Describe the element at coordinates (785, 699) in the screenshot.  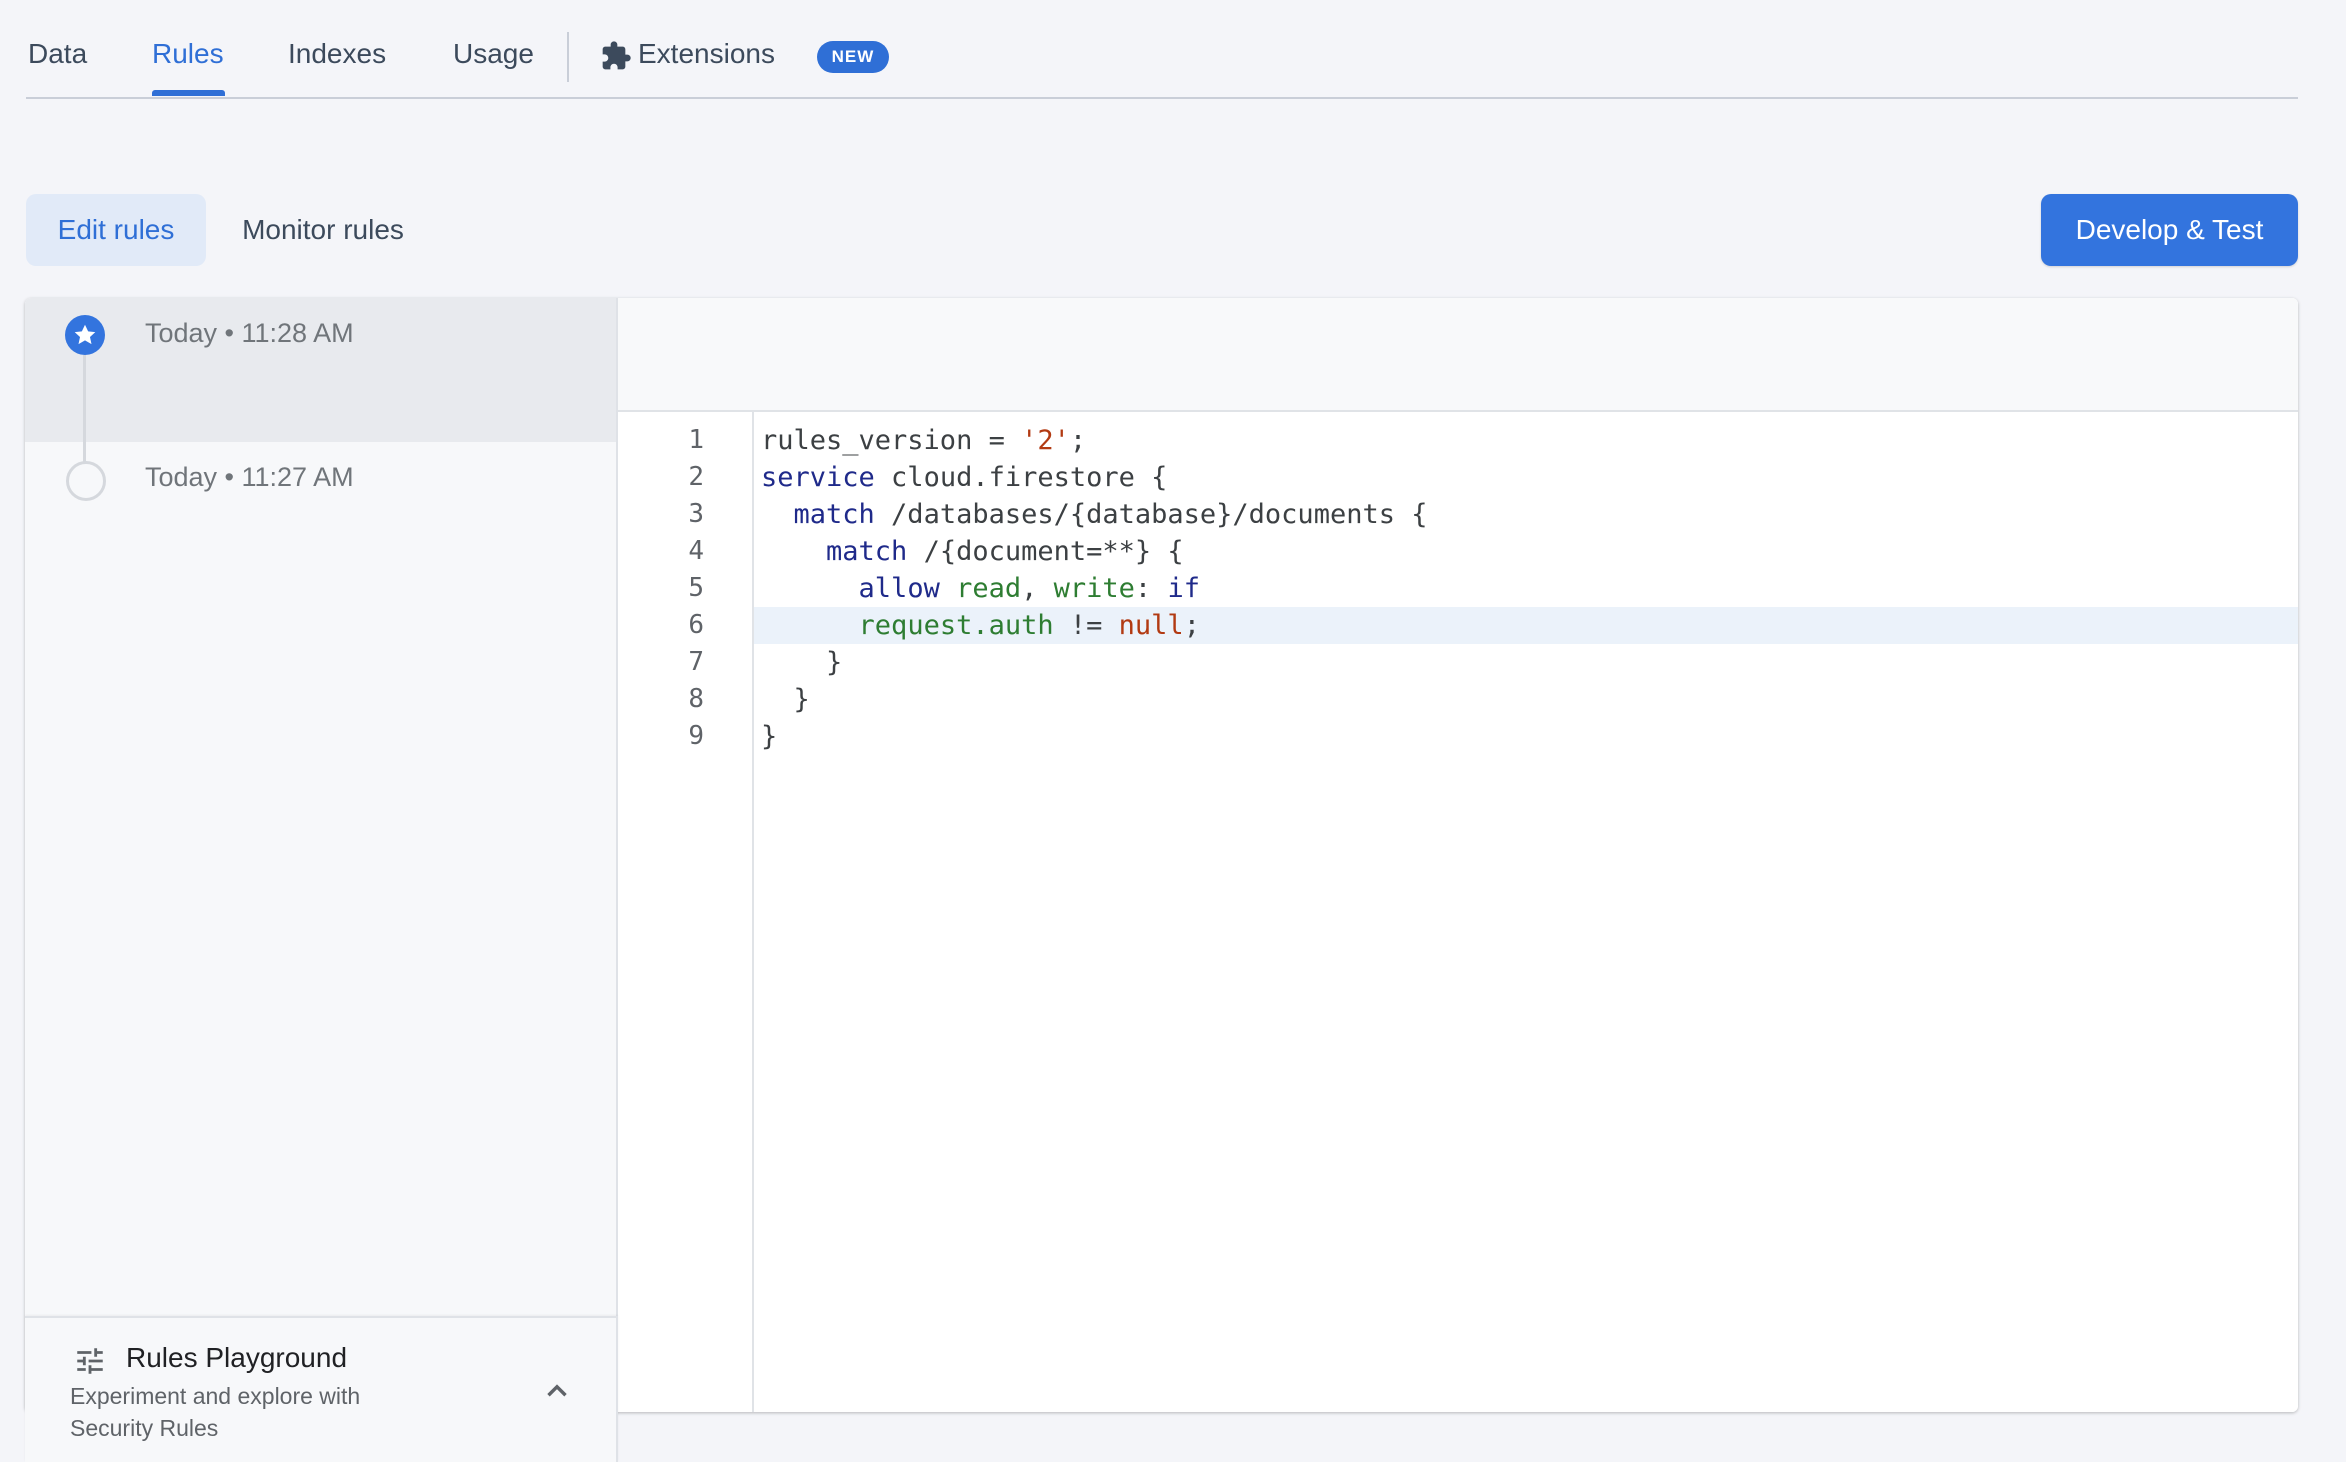
I see `code-line-8: }` at that location.